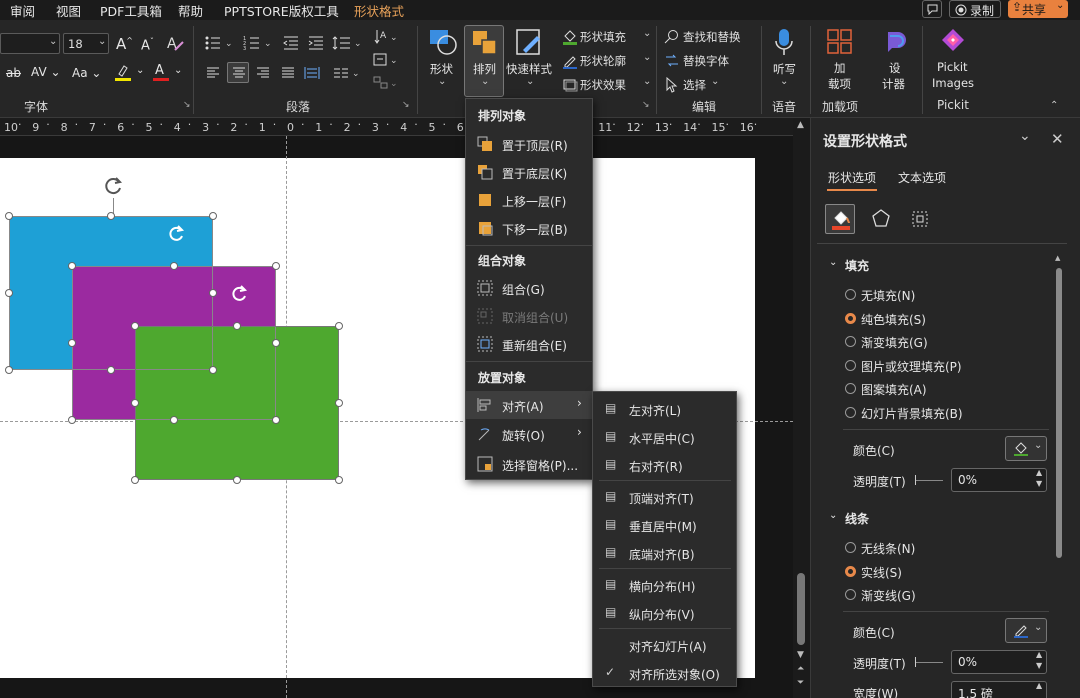 This screenshot has width=1080, height=698. I want to click on align-menu-item-right: ▤ 右对齐(R), so click(664, 465).